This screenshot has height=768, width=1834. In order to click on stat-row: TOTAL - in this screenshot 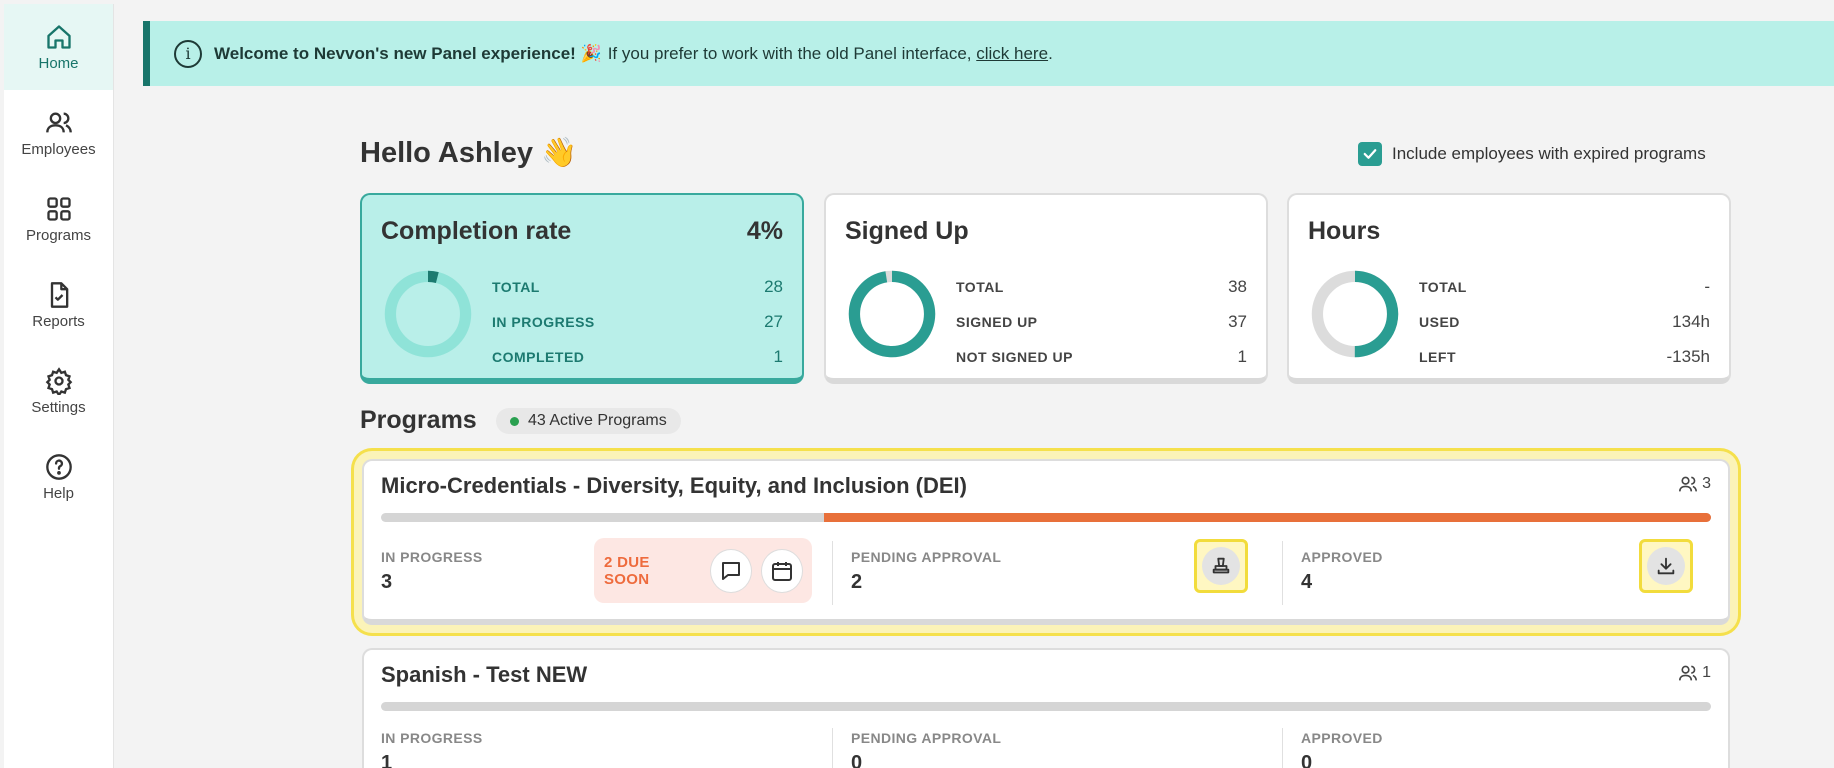, I will do `click(1564, 286)`.